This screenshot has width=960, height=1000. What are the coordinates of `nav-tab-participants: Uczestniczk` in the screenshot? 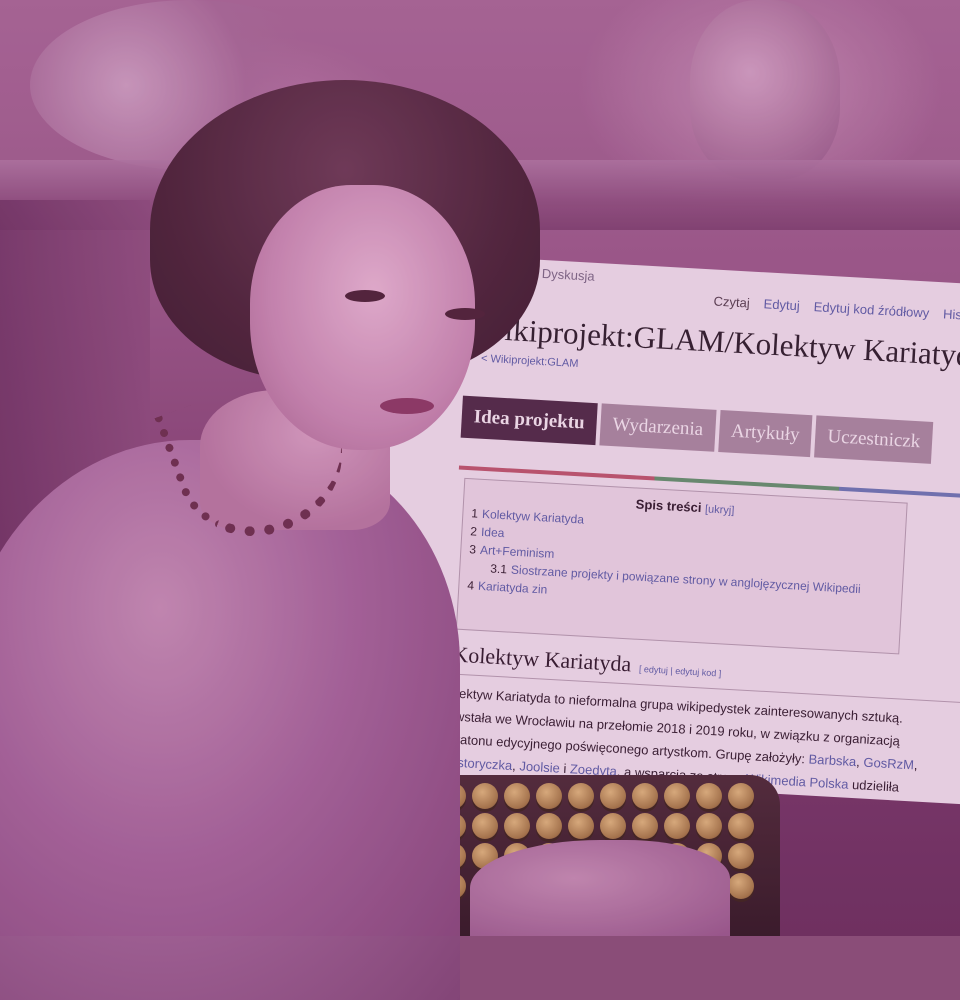 It's located at (874, 439).